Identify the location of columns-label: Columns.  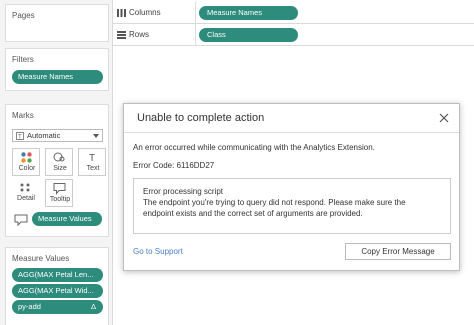
(145, 12).